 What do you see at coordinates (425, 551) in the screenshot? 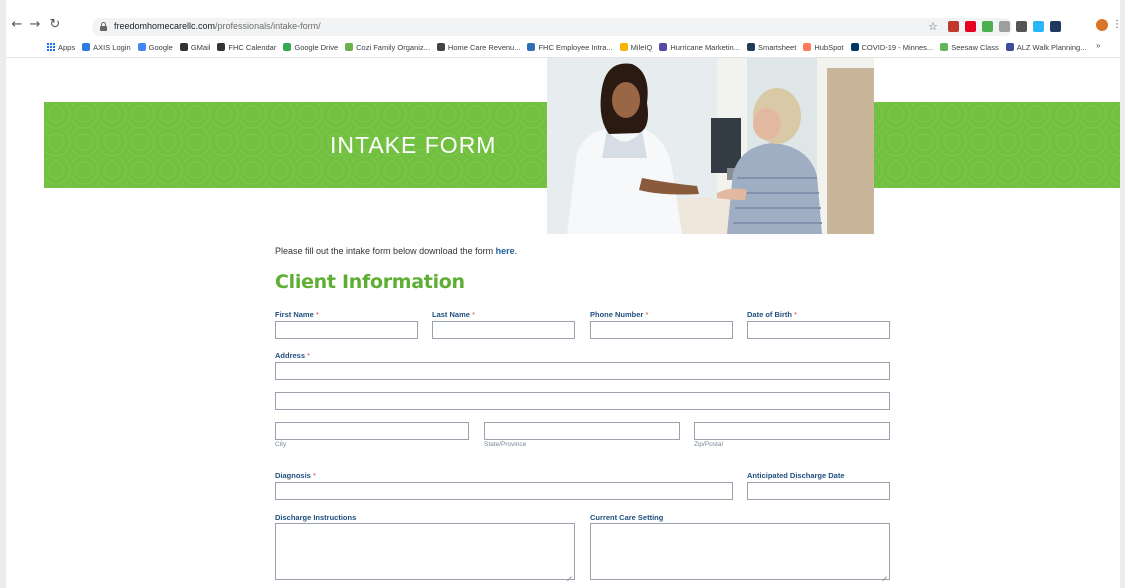
I see `discharge-instructions-textarea` at bounding box center [425, 551].